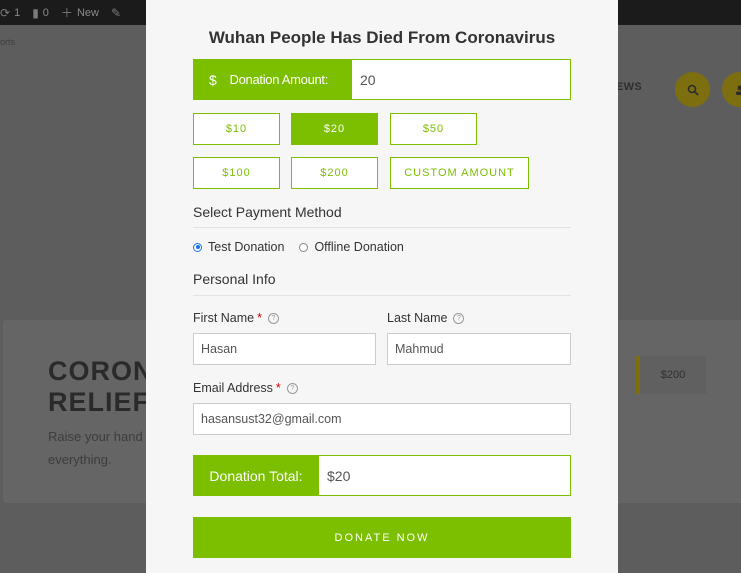  I want to click on menu-item-news: EWS, so click(629, 87).